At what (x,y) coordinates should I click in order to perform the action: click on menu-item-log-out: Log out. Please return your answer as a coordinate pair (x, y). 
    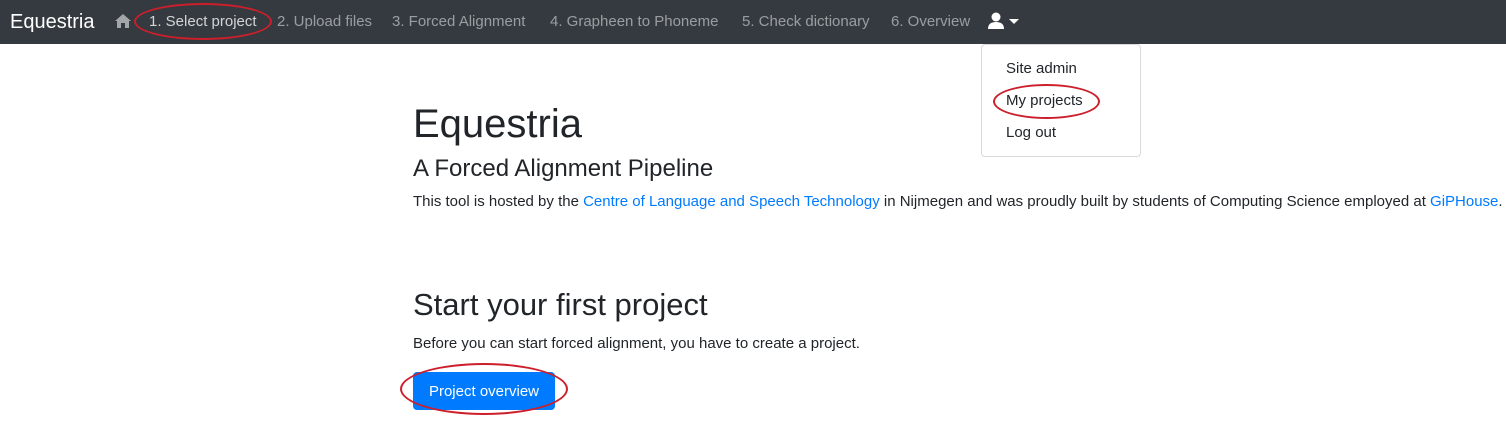
    Looking at the image, I should click on (1031, 133).